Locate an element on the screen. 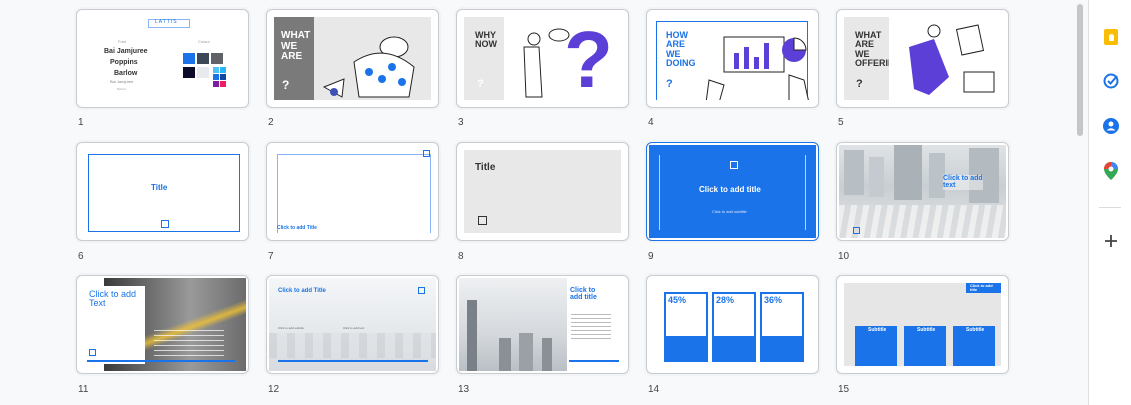 This screenshot has width=1131, height=405. slide-number-3: 3 is located at coordinates (461, 122).